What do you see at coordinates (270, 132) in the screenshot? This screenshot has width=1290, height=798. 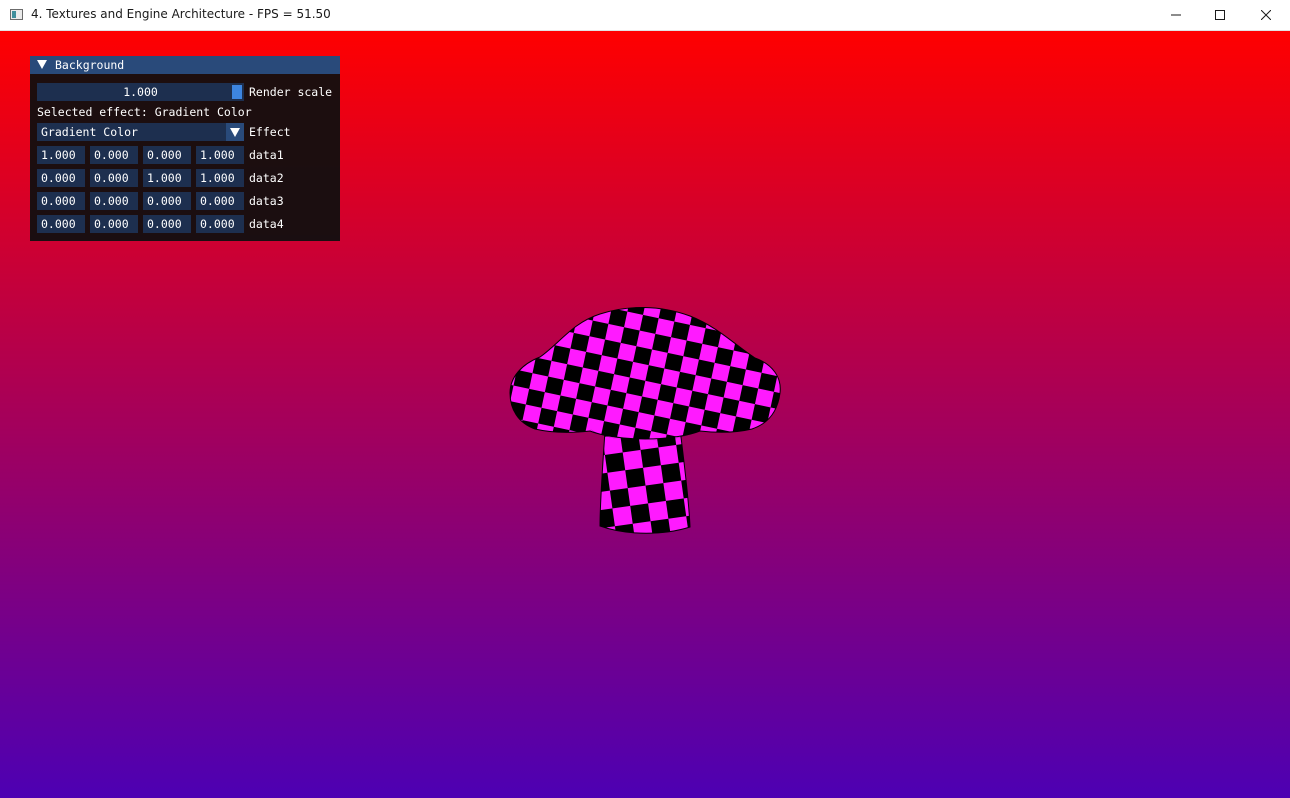 I see `effect-label: Effect` at bounding box center [270, 132].